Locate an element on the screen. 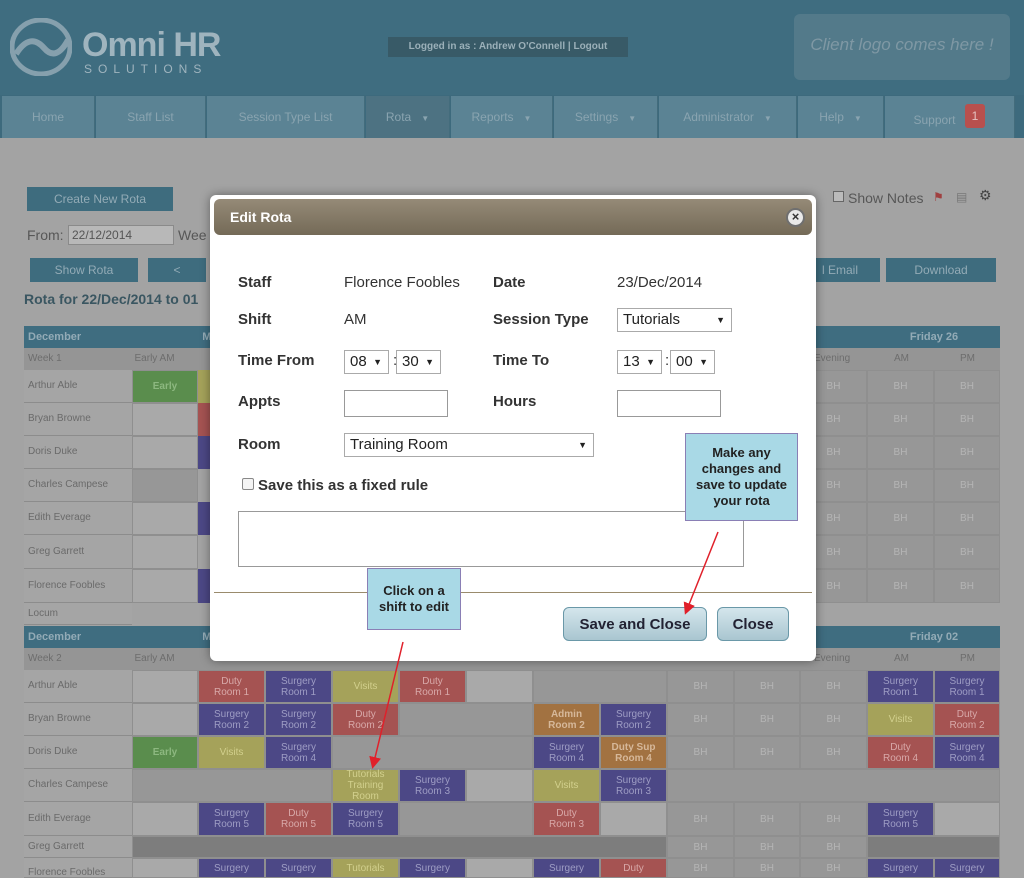  arrow-to-save is located at coordinates (701, 573).